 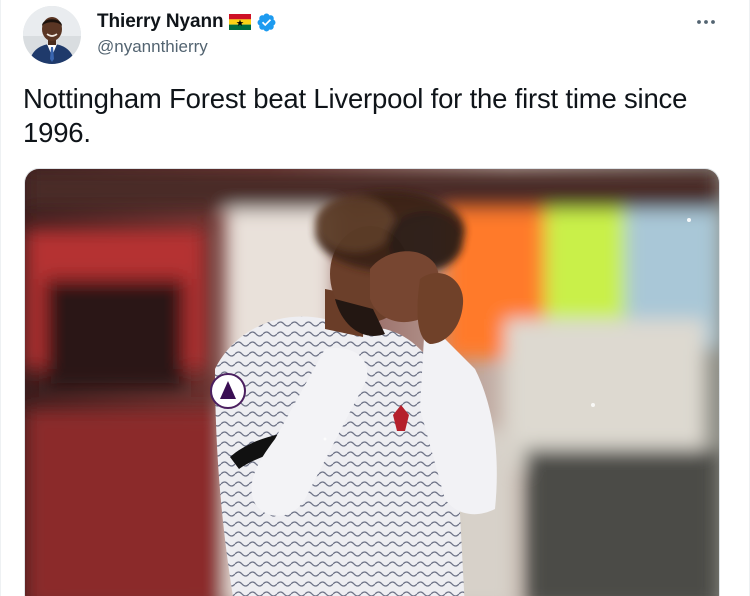 What do you see at coordinates (266, 22) in the screenshot?
I see `verified-badge-icon` at bounding box center [266, 22].